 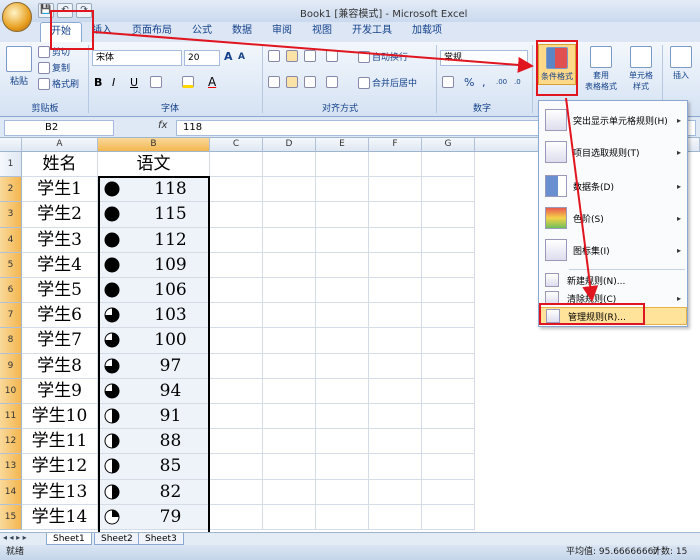 I want to click on increase-decimal-button: .00, so click(x=501, y=82).